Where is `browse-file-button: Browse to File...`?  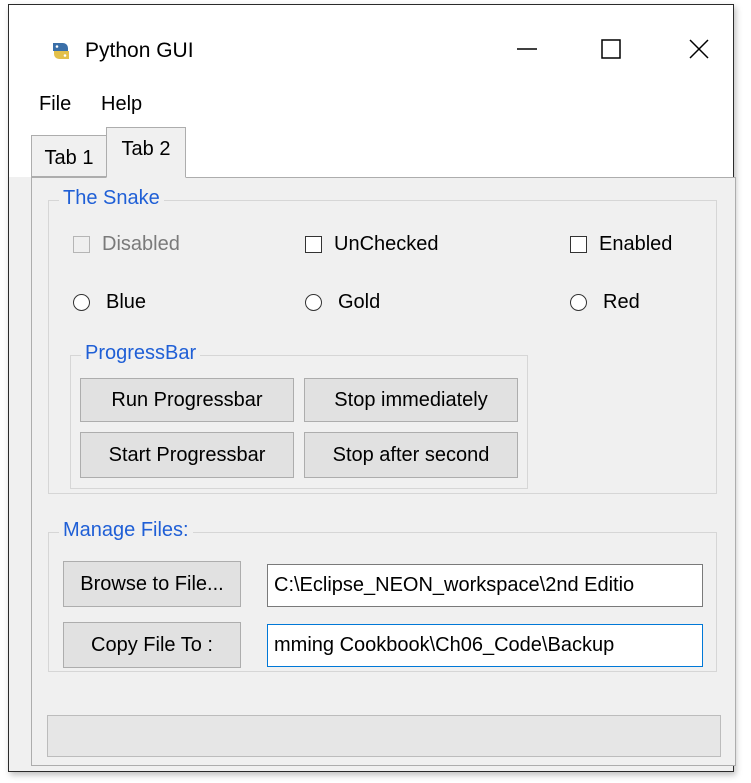
browse-file-button: Browse to File... is located at coordinates (152, 584).